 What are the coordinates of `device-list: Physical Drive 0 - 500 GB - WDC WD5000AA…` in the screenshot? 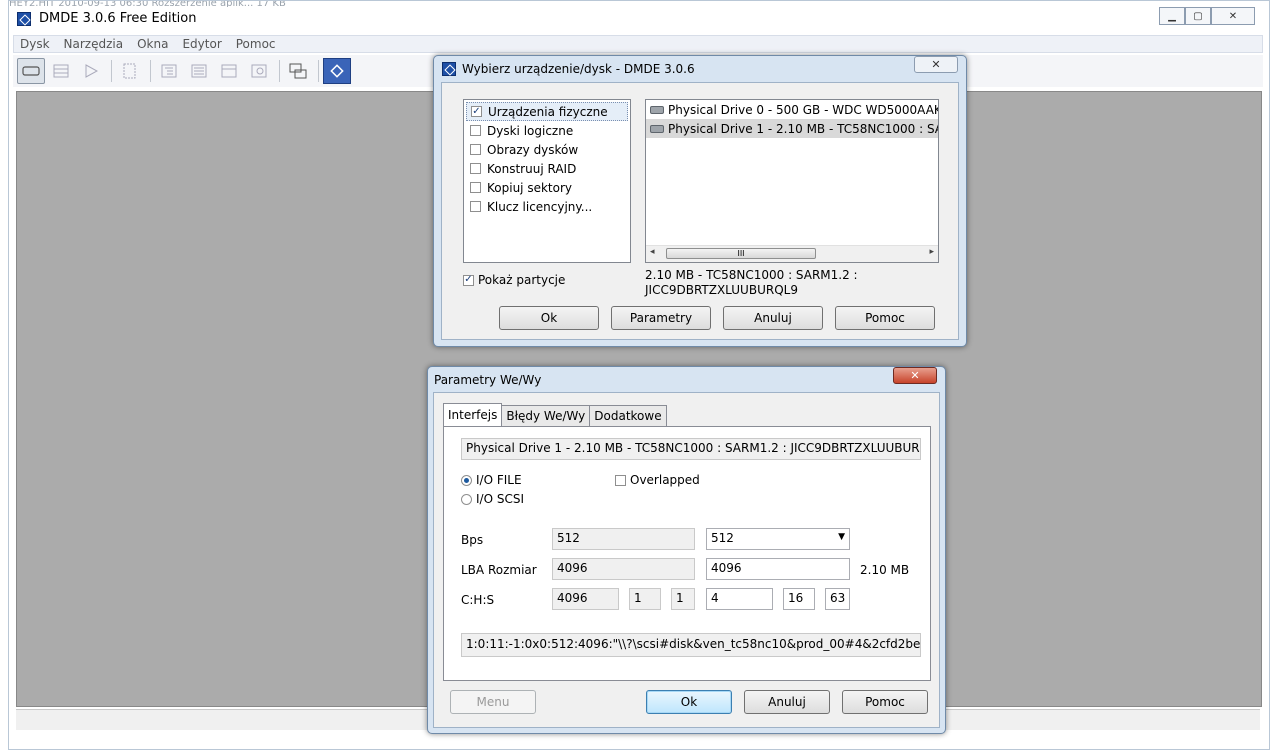 It's located at (792, 181).